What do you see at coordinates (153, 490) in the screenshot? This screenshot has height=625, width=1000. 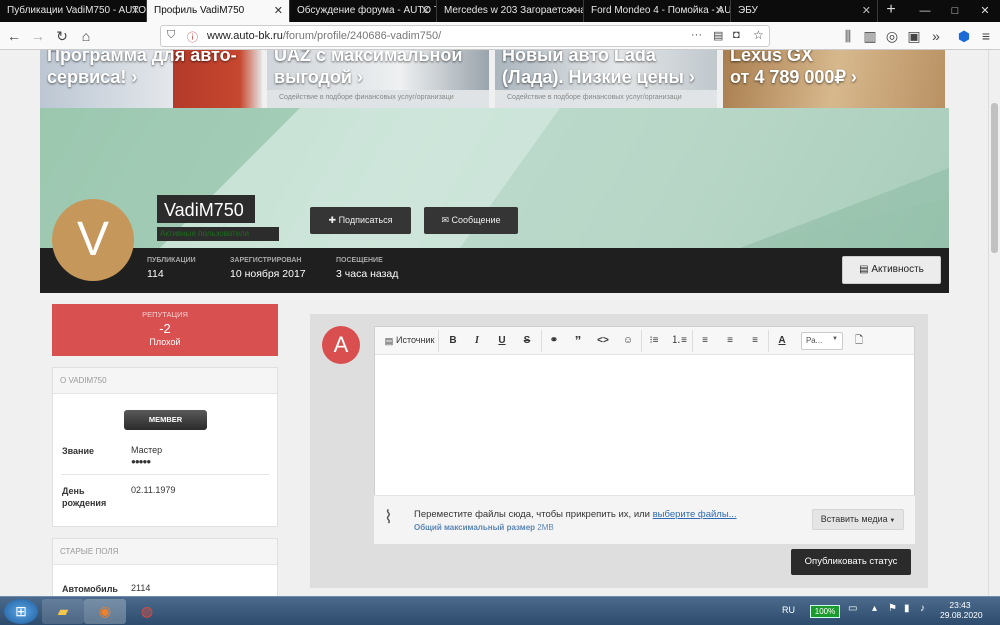 I see `birthday-value: 02.11.1979` at bounding box center [153, 490].